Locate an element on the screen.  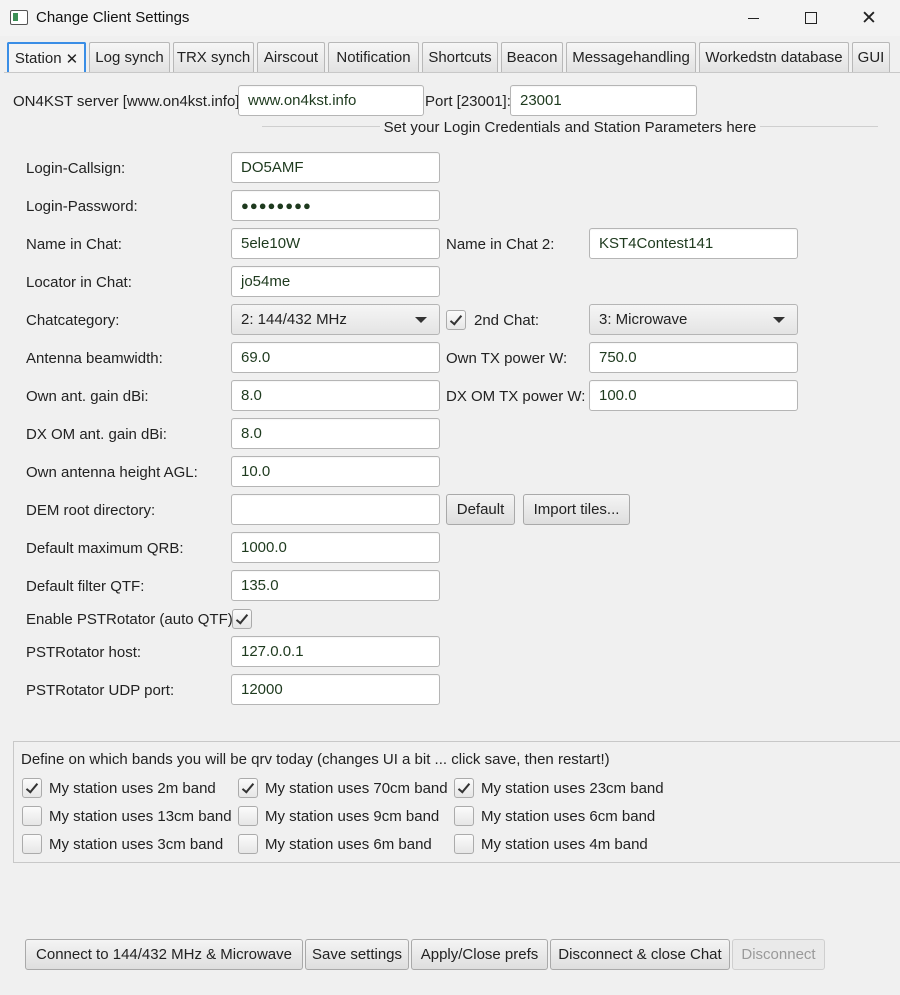
own-gain-label: Own ant. gain dBi: is located at coordinates (87, 396).